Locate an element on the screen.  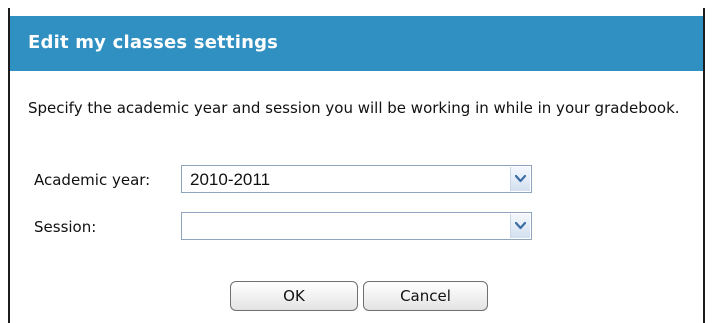
session-label: Session: is located at coordinates (65, 227).